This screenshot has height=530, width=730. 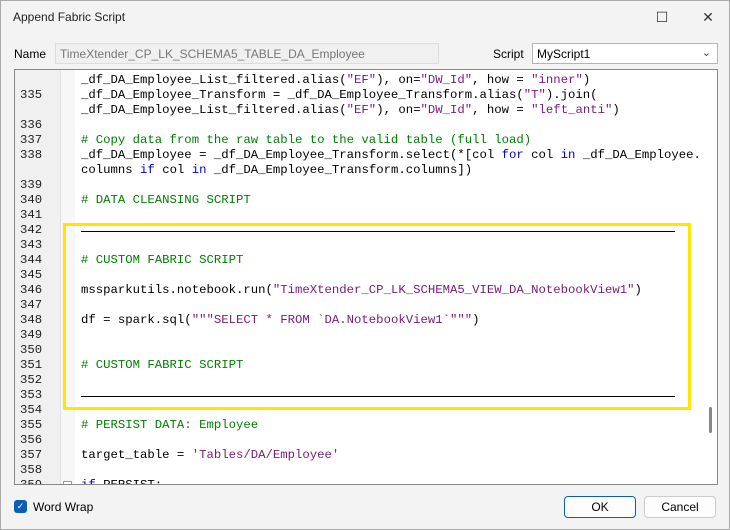 What do you see at coordinates (129, 481) in the screenshot?
I see `code-token-plain: PERSIST:` at bounding box center [129, 481].